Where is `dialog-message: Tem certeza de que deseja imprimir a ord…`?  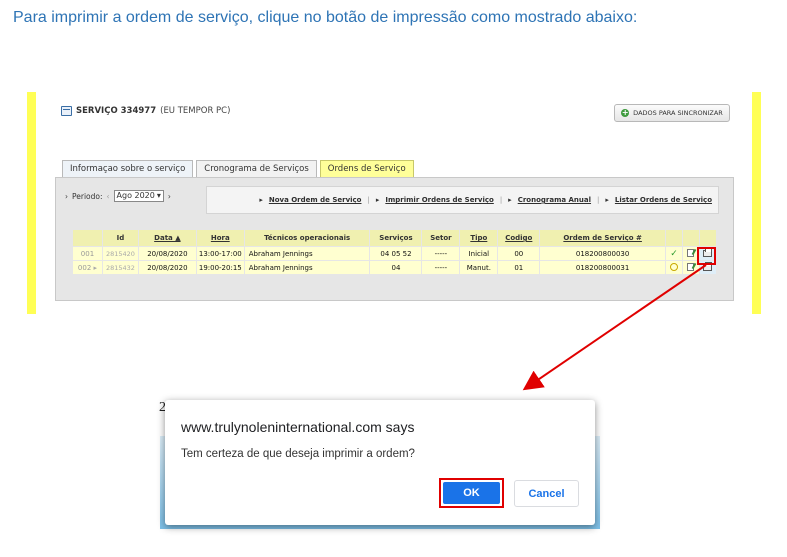
dialog-message: Tem certeza de que deseja imprimir a ord… is located at coordinates (298, 454).